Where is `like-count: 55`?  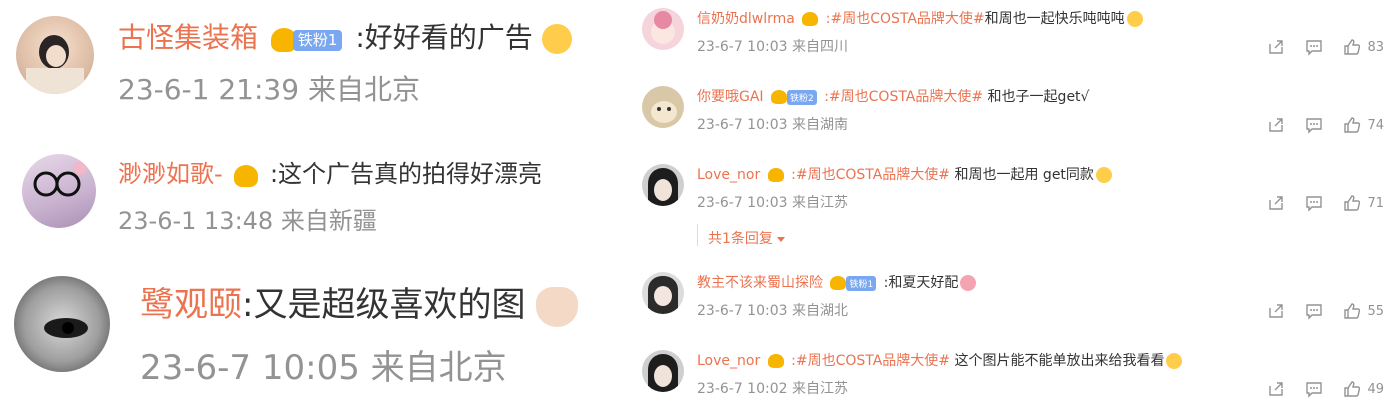 like-count: 55 is located at coordinates (1375, 311).